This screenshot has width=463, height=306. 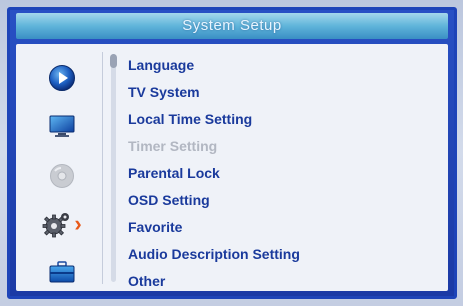 What do you see at coordinates (62, 176) in the screenshot?
I see `disc-icon` at bounding box center [62, 176].